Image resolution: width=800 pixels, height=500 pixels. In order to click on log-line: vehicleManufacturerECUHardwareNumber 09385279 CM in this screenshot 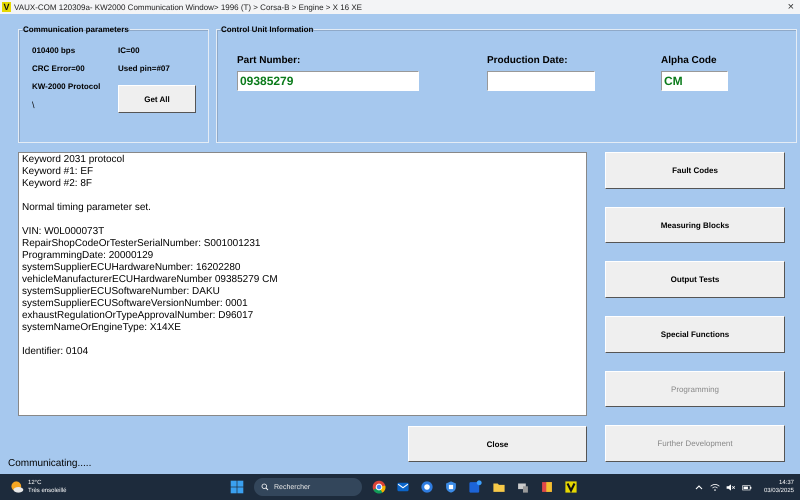, I will do `click(150, 280)`.